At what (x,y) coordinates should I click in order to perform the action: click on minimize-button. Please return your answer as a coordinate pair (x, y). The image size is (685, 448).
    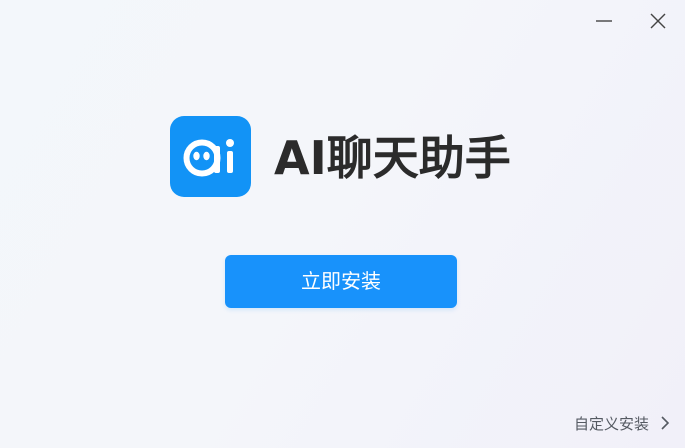
    Looking at the image, I should click on (604, 21).